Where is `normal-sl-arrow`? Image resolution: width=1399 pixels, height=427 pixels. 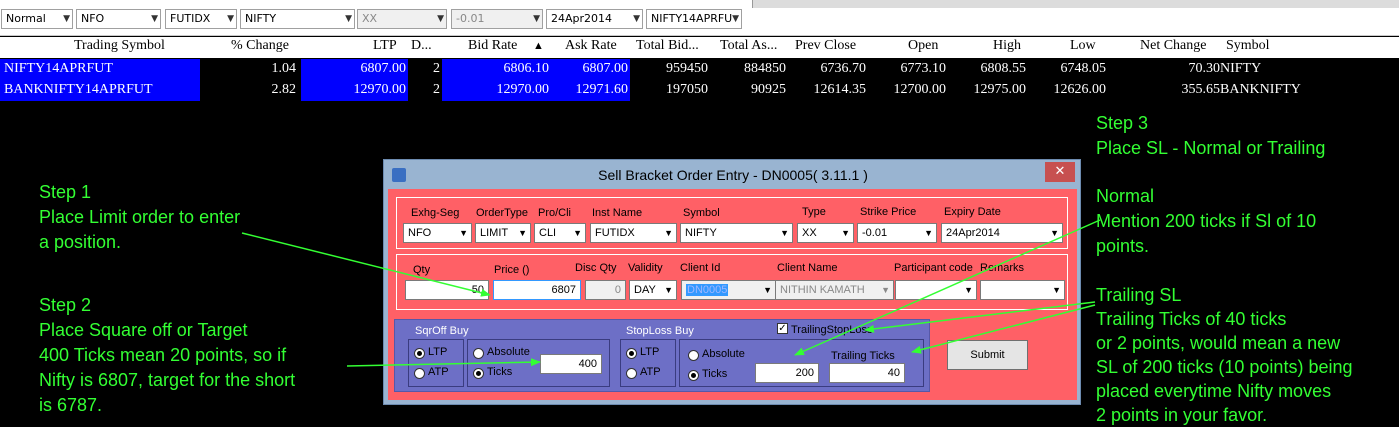 normal-sl-arrow is located at coordinates (947, 287).